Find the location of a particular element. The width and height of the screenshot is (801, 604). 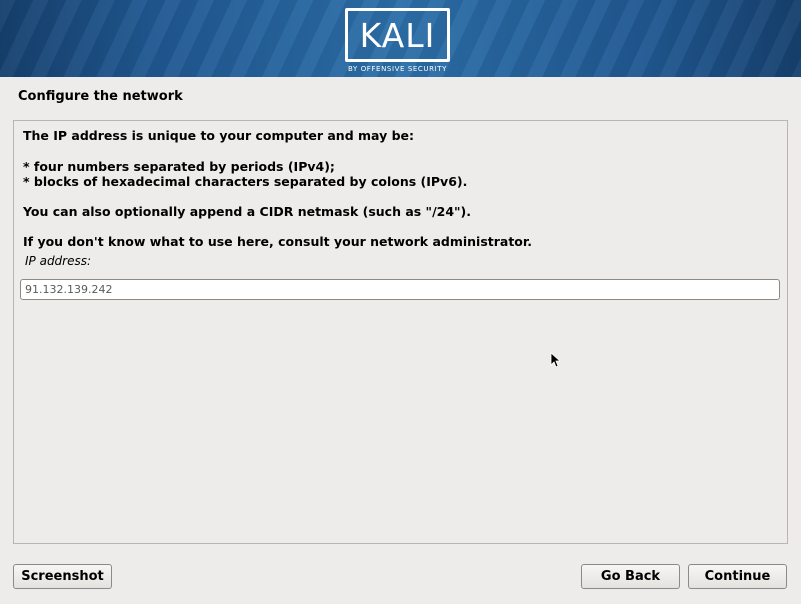

kali-banner: KALI BY OFFENSIVE SECURITY is located at coordinates (400, 38).